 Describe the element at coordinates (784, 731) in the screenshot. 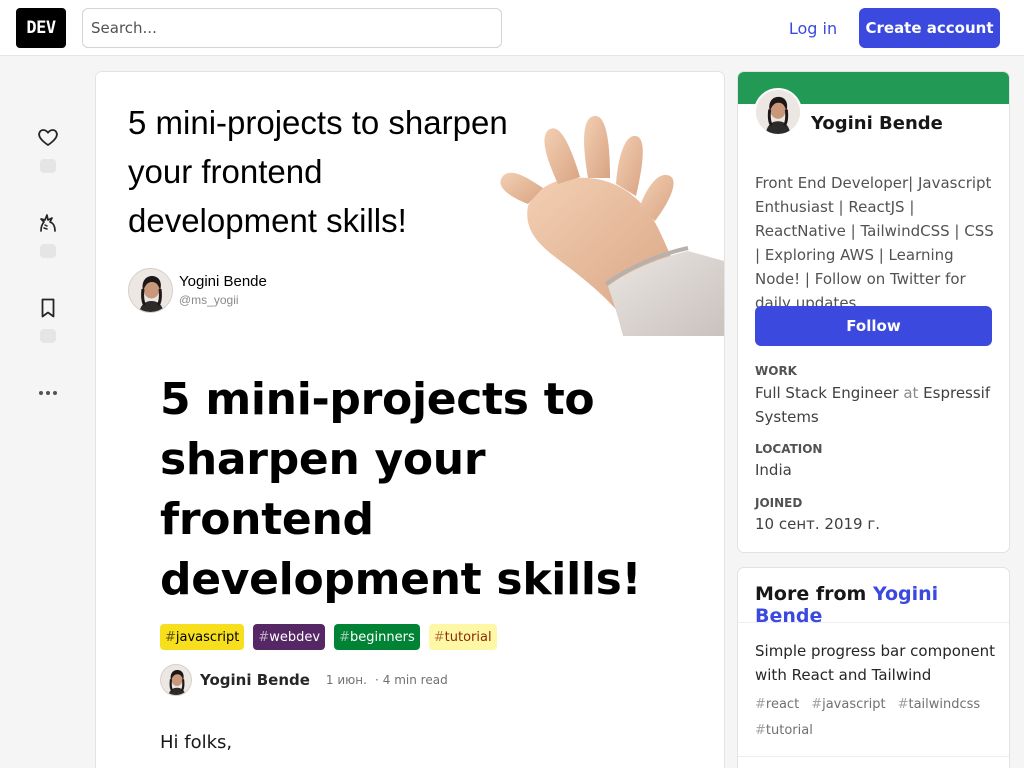

I see `more-tag-tutorial: #tutorial` at that location.